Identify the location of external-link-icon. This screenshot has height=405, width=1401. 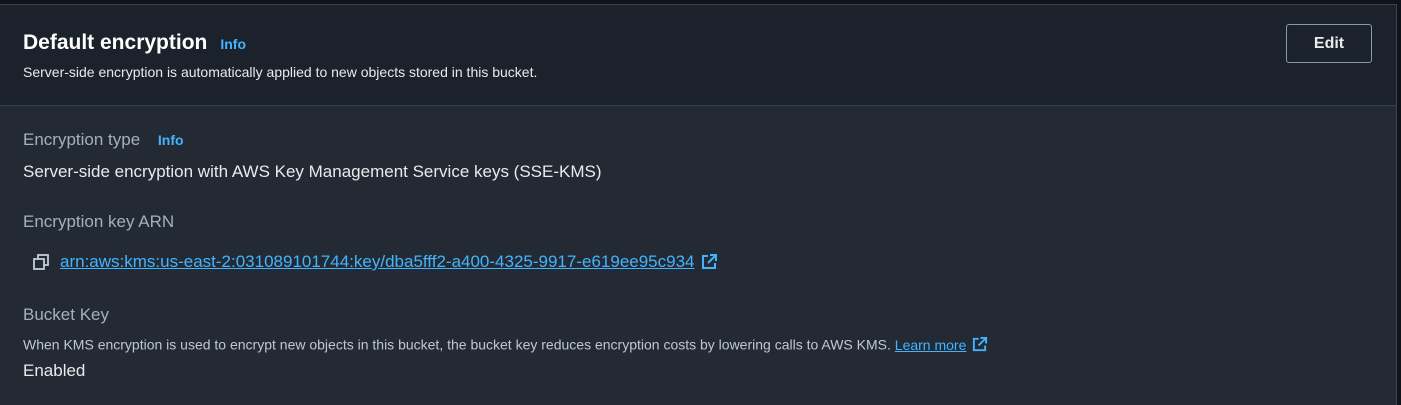
(709, 262).